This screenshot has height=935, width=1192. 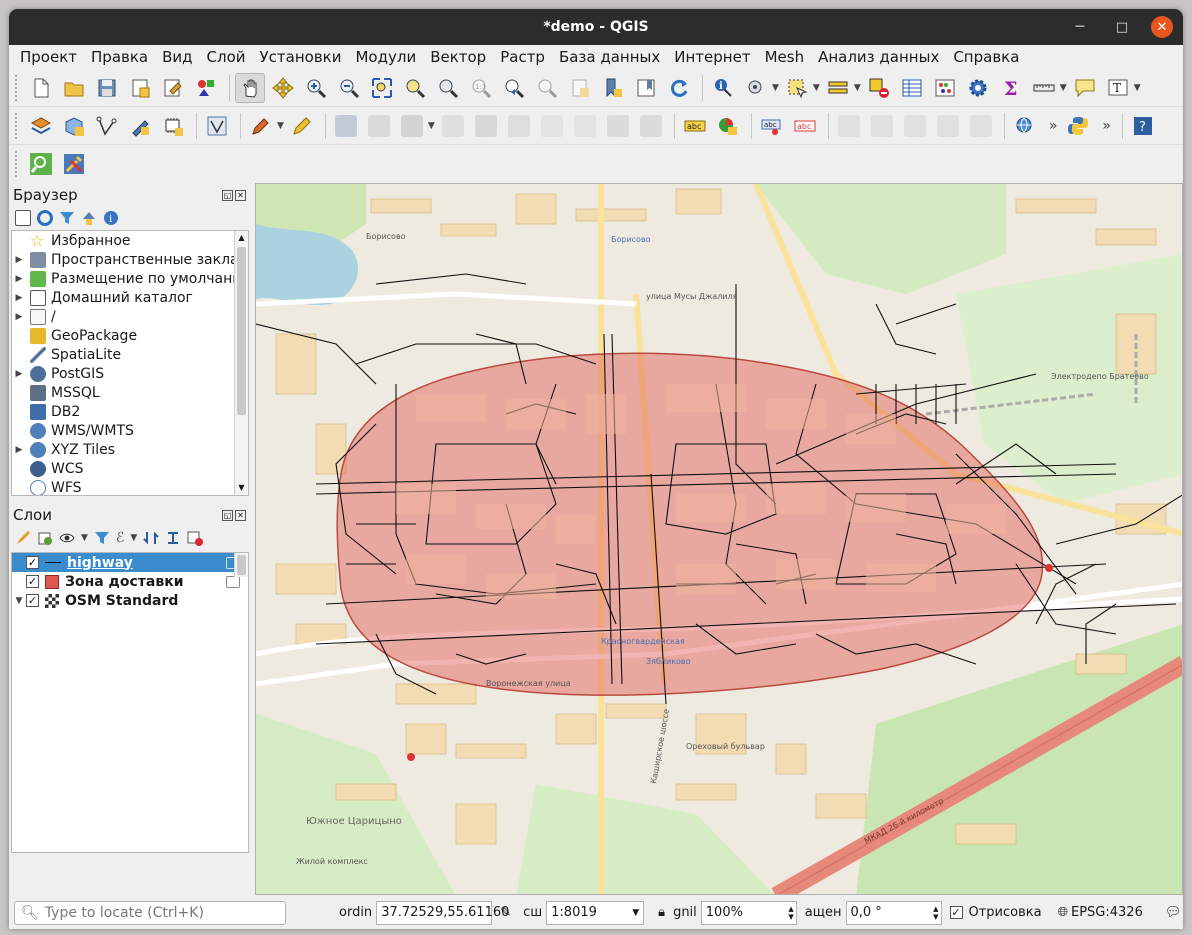 I want to click on browser-item-xyz: ▶ XYZ Tiles, so click(x=130, y=449).